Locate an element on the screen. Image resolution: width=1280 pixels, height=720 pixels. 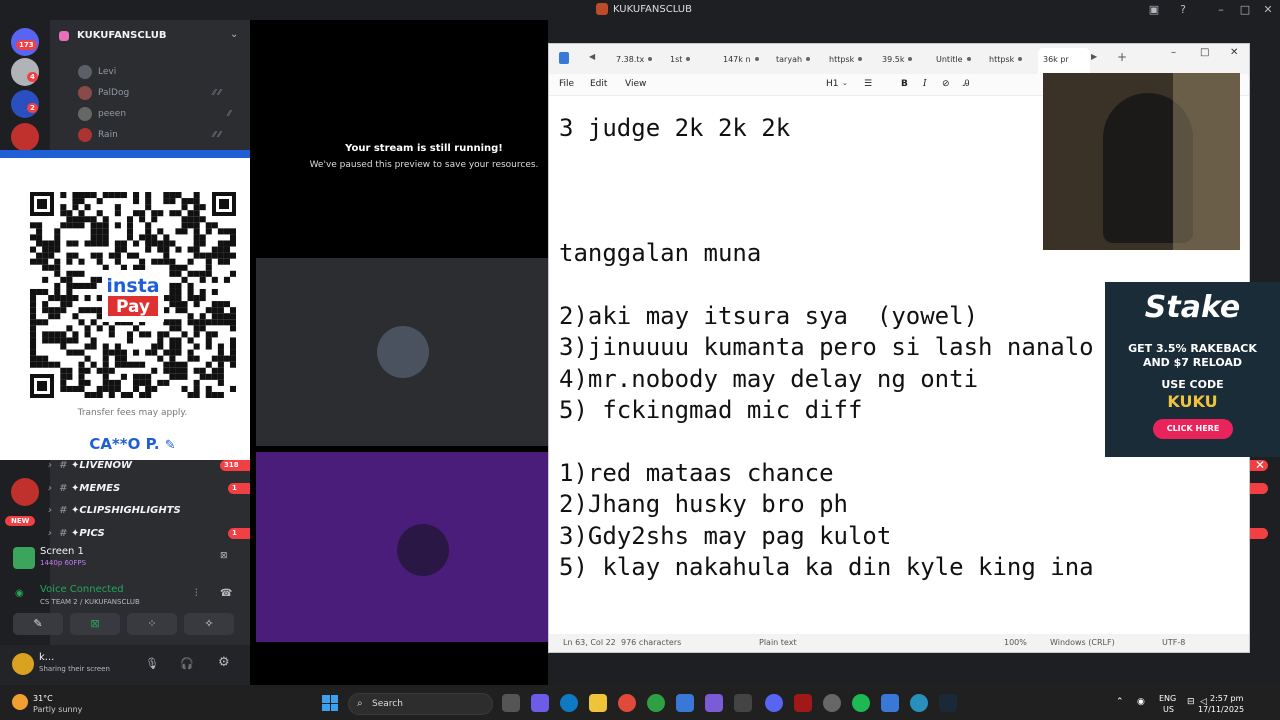
menu-file: File is located at coordinates (566, 84).